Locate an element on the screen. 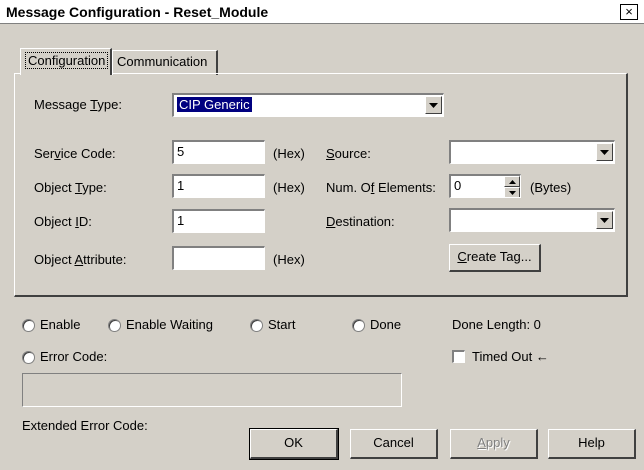 The image size is (644, 470). close-button: × is located at coordinates (629, 12).